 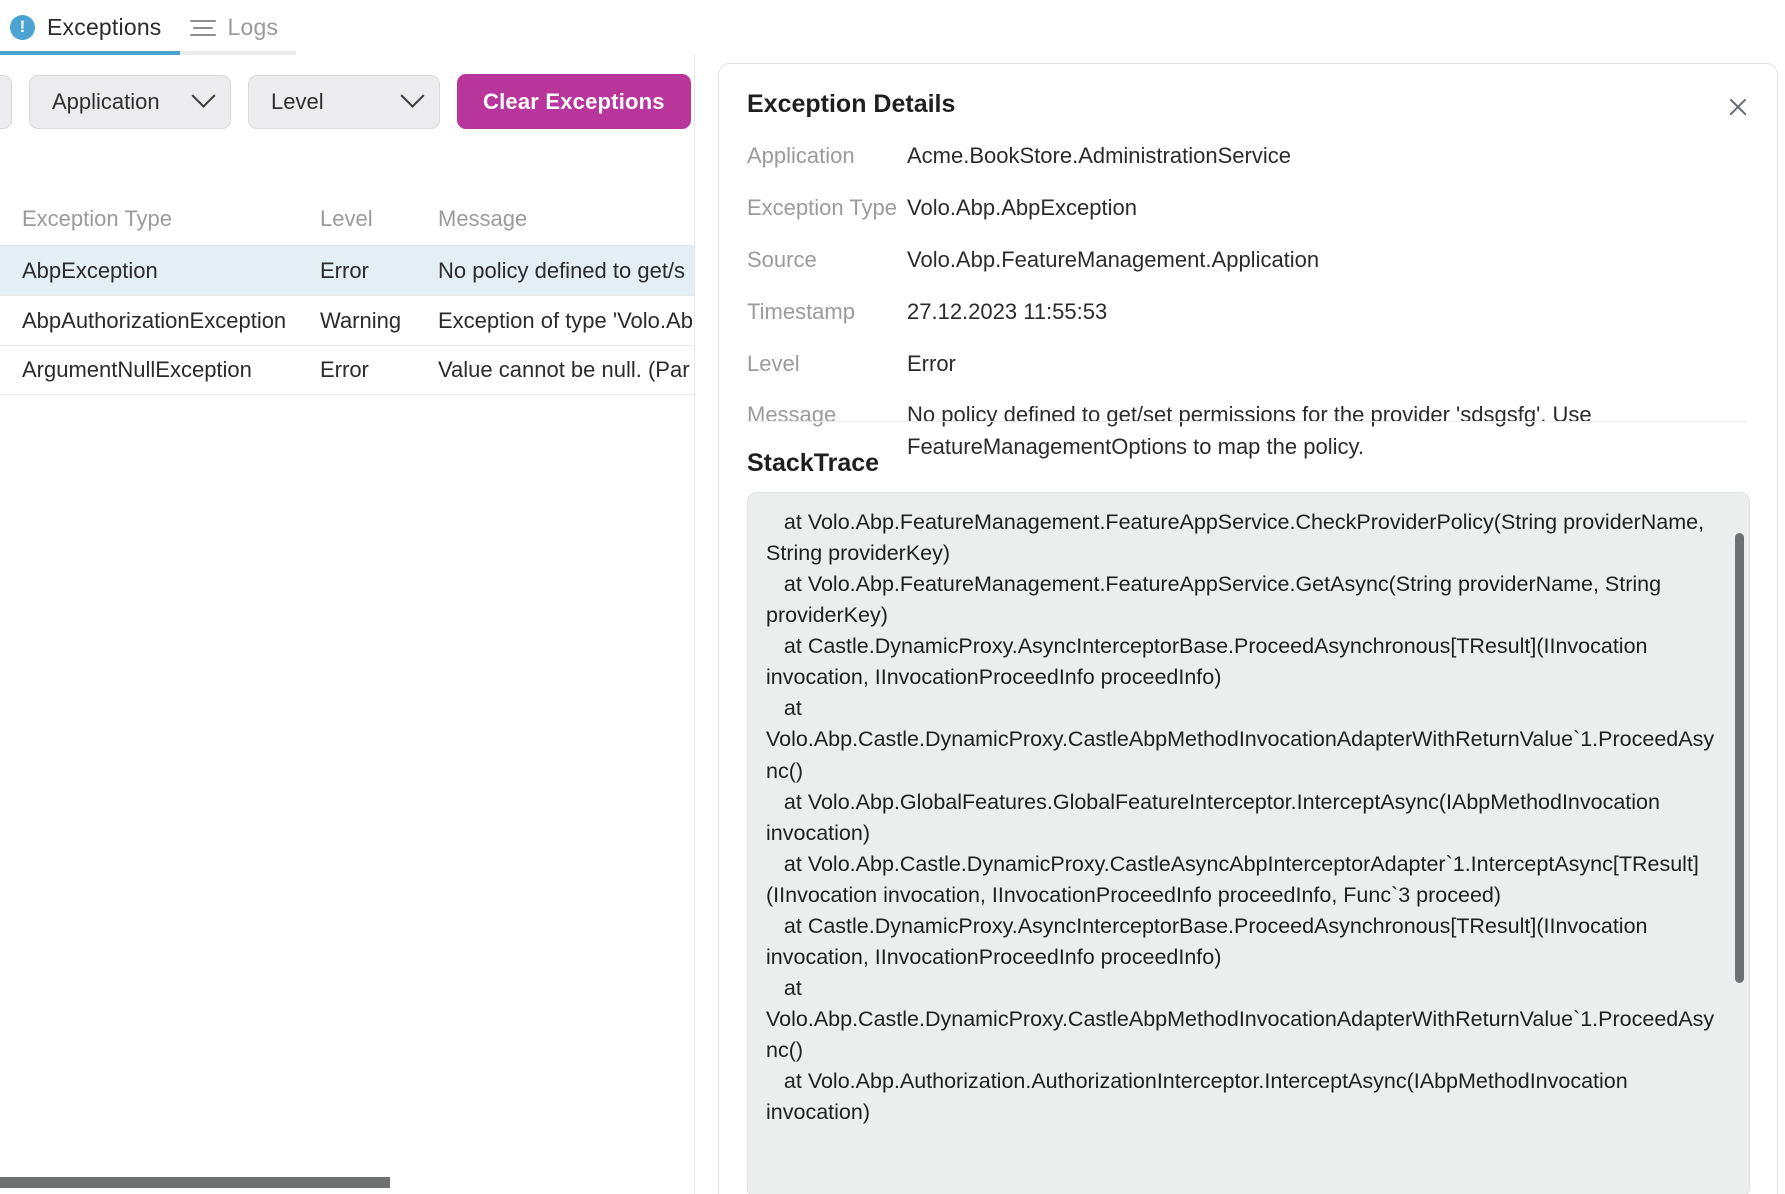 What do you see at coordinates (562, 270) in the screenshot?
I see `cell-message: No policy defined to get/s` at bounding box center [562, 270].